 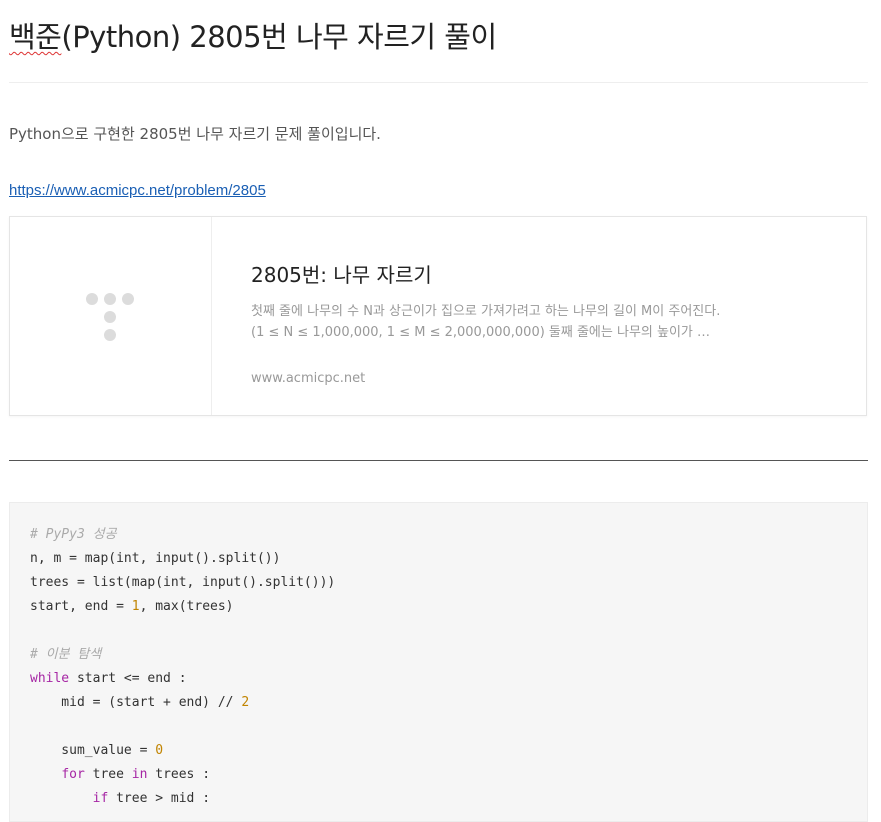 I want to click on code-line: mid = (start + end) // 2, so click(x=182, y=703).